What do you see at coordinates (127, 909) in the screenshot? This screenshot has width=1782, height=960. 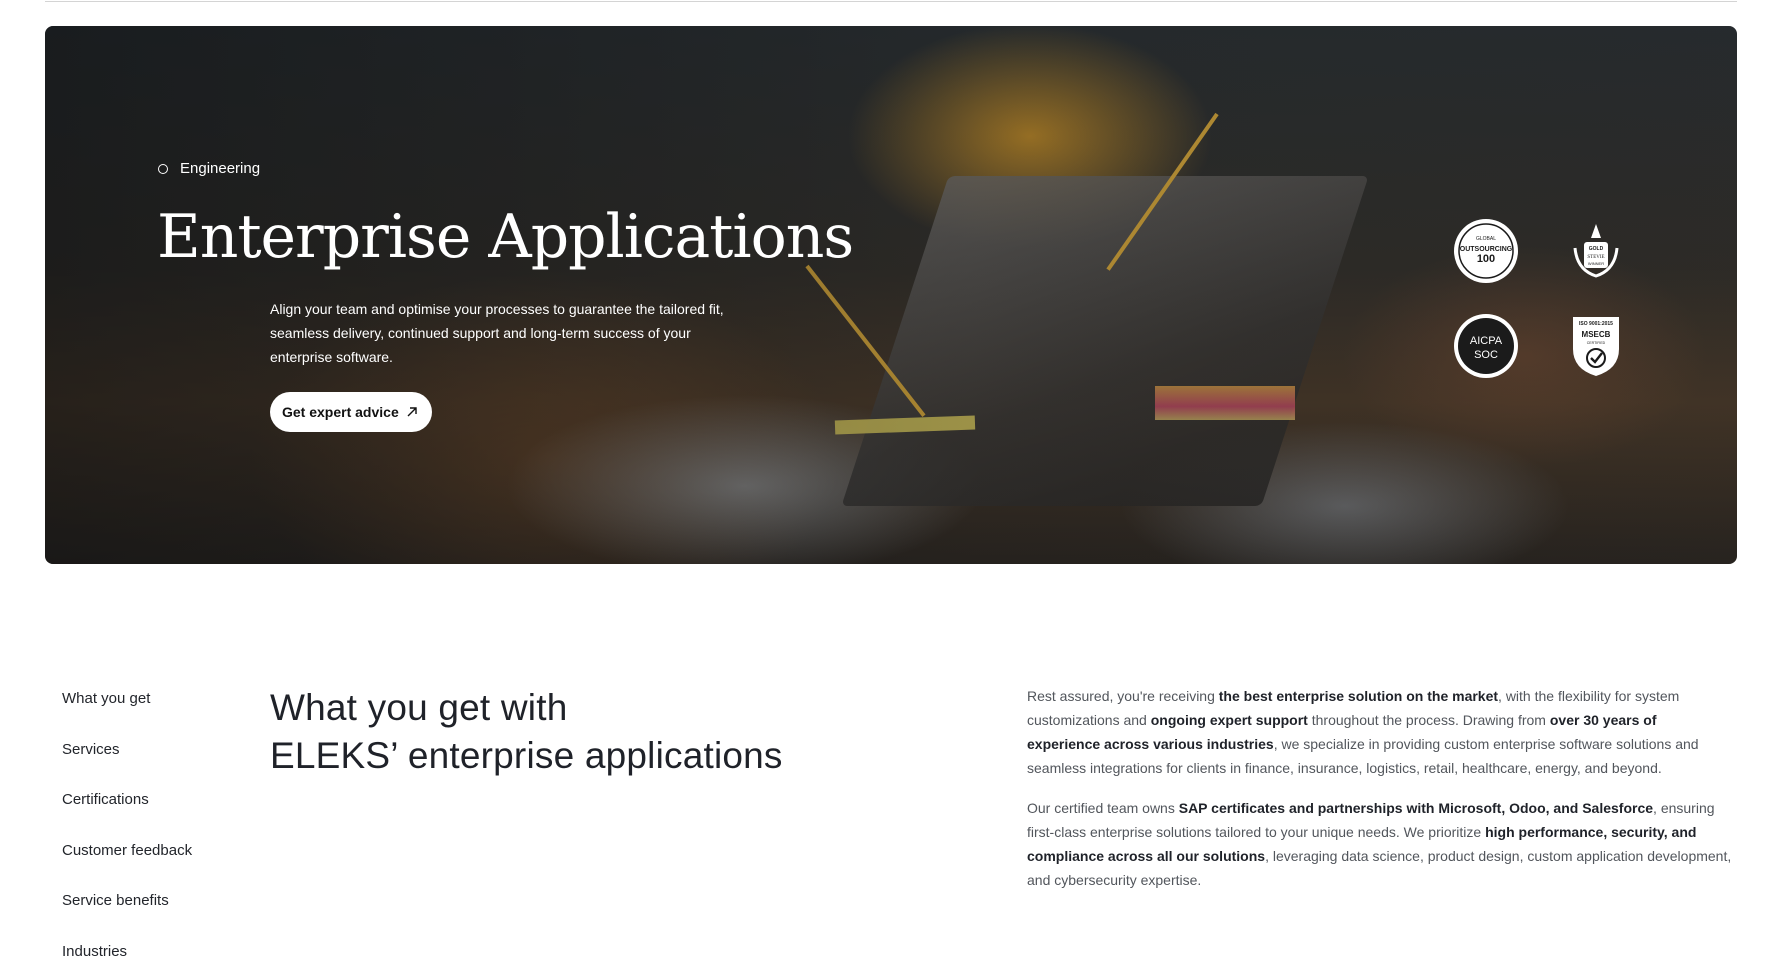 I see `side-nav-item-service-benefits: Service benefits` at bounding box center [127, 909].